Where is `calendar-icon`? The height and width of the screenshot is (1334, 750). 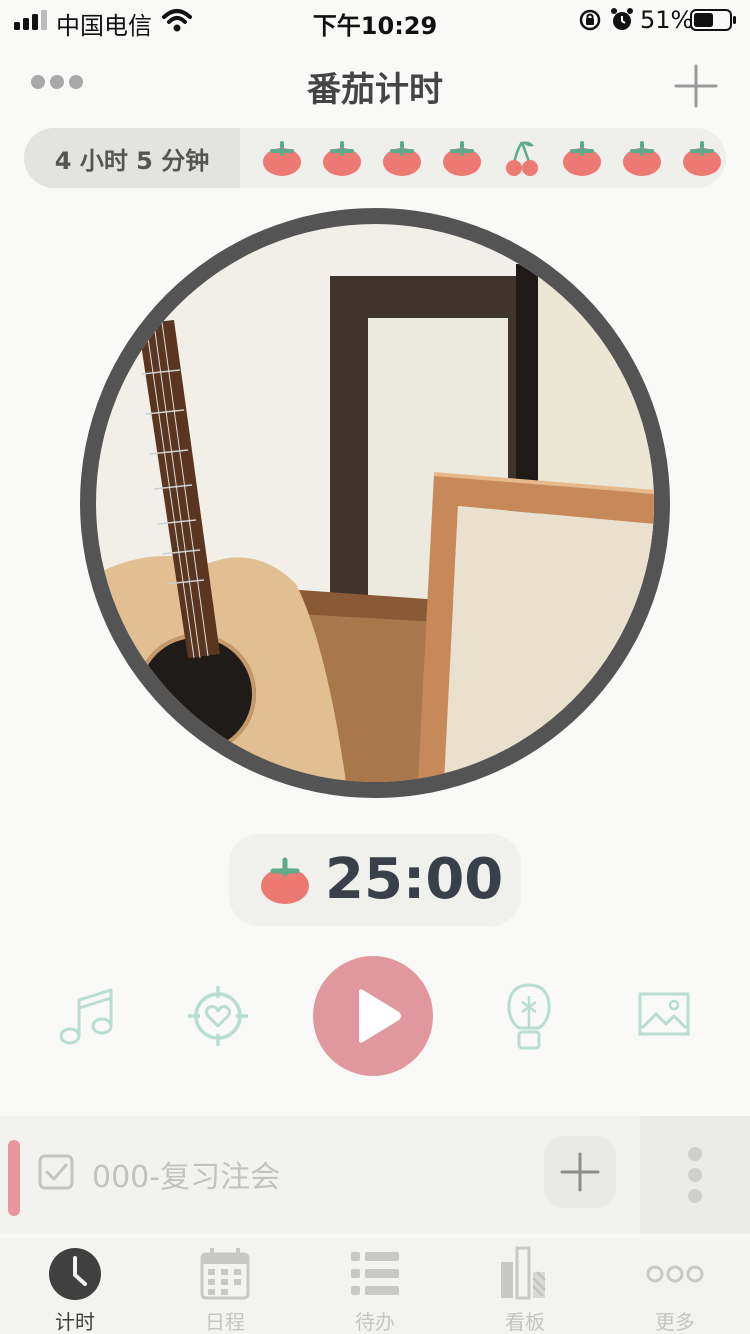
calendar-icon is located at coordinates (225, 1274).